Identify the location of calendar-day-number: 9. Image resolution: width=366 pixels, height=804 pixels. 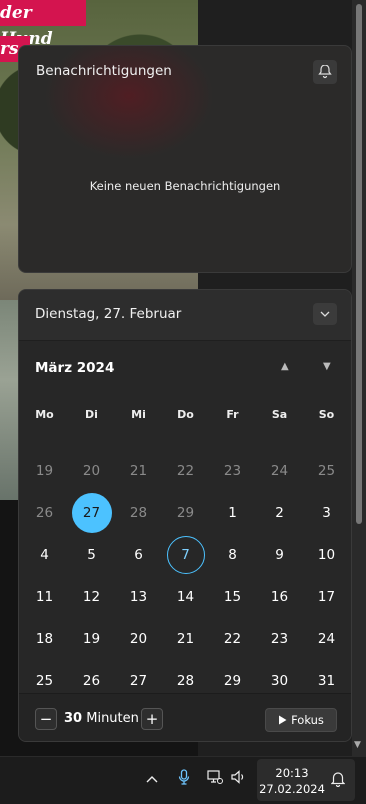
(279, 555).